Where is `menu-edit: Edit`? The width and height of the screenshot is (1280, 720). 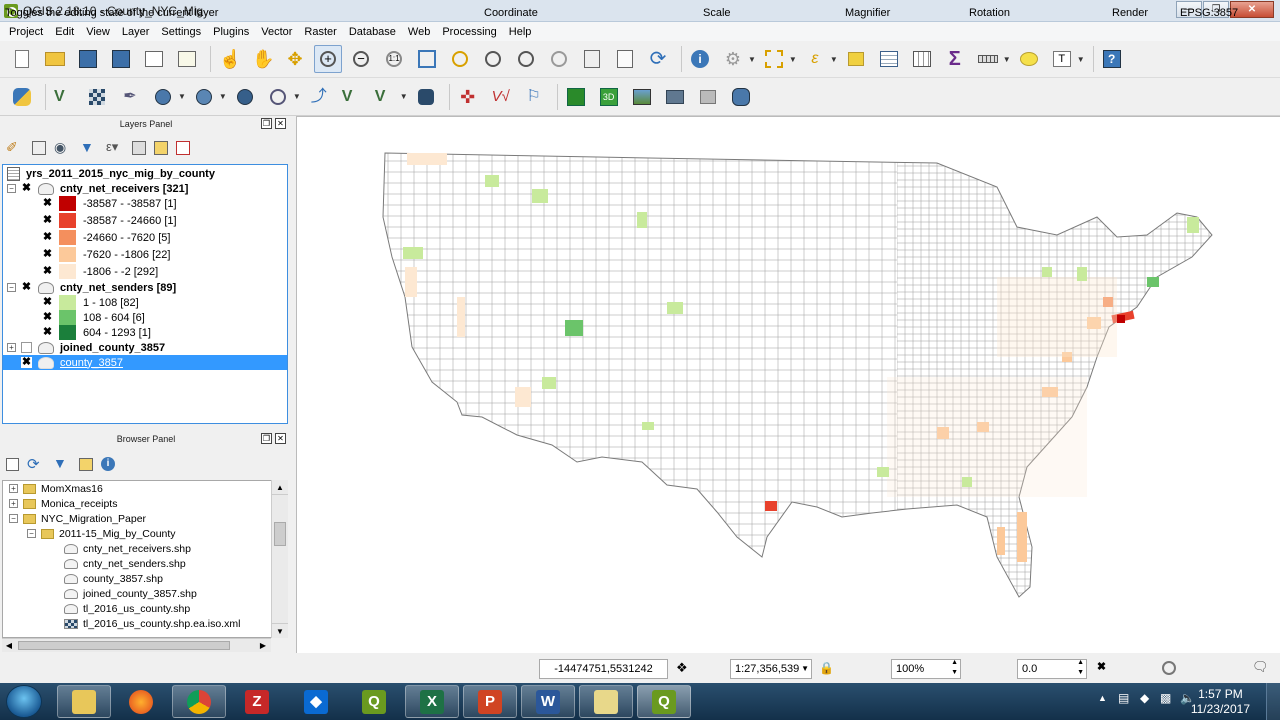
menu-edit: Edit is located at coordinates (64, 32).